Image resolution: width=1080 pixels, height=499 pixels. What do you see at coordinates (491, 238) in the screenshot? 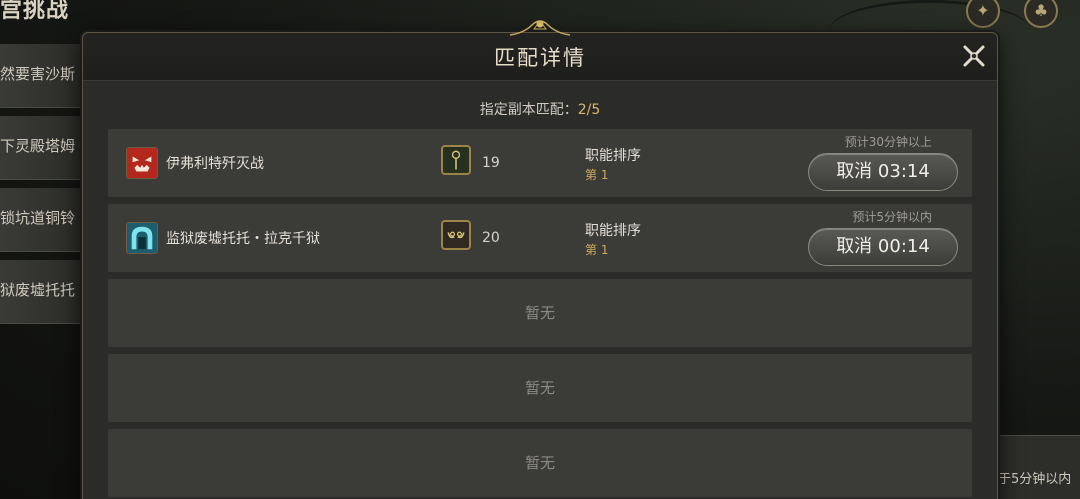
I see `role-count: 20` at bounding box center [491, 238].